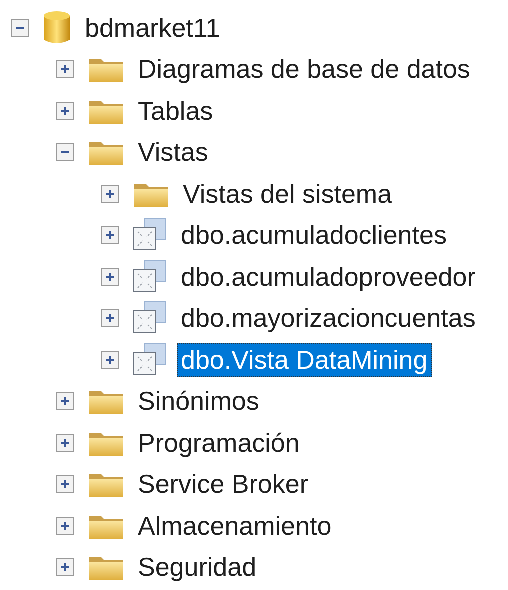 Image resolution: width=508 pixels, height=590 pixels. Describe the element at coordinates (223, 484) in the screenshot. I see `tree-item: Service Broker` at that location.